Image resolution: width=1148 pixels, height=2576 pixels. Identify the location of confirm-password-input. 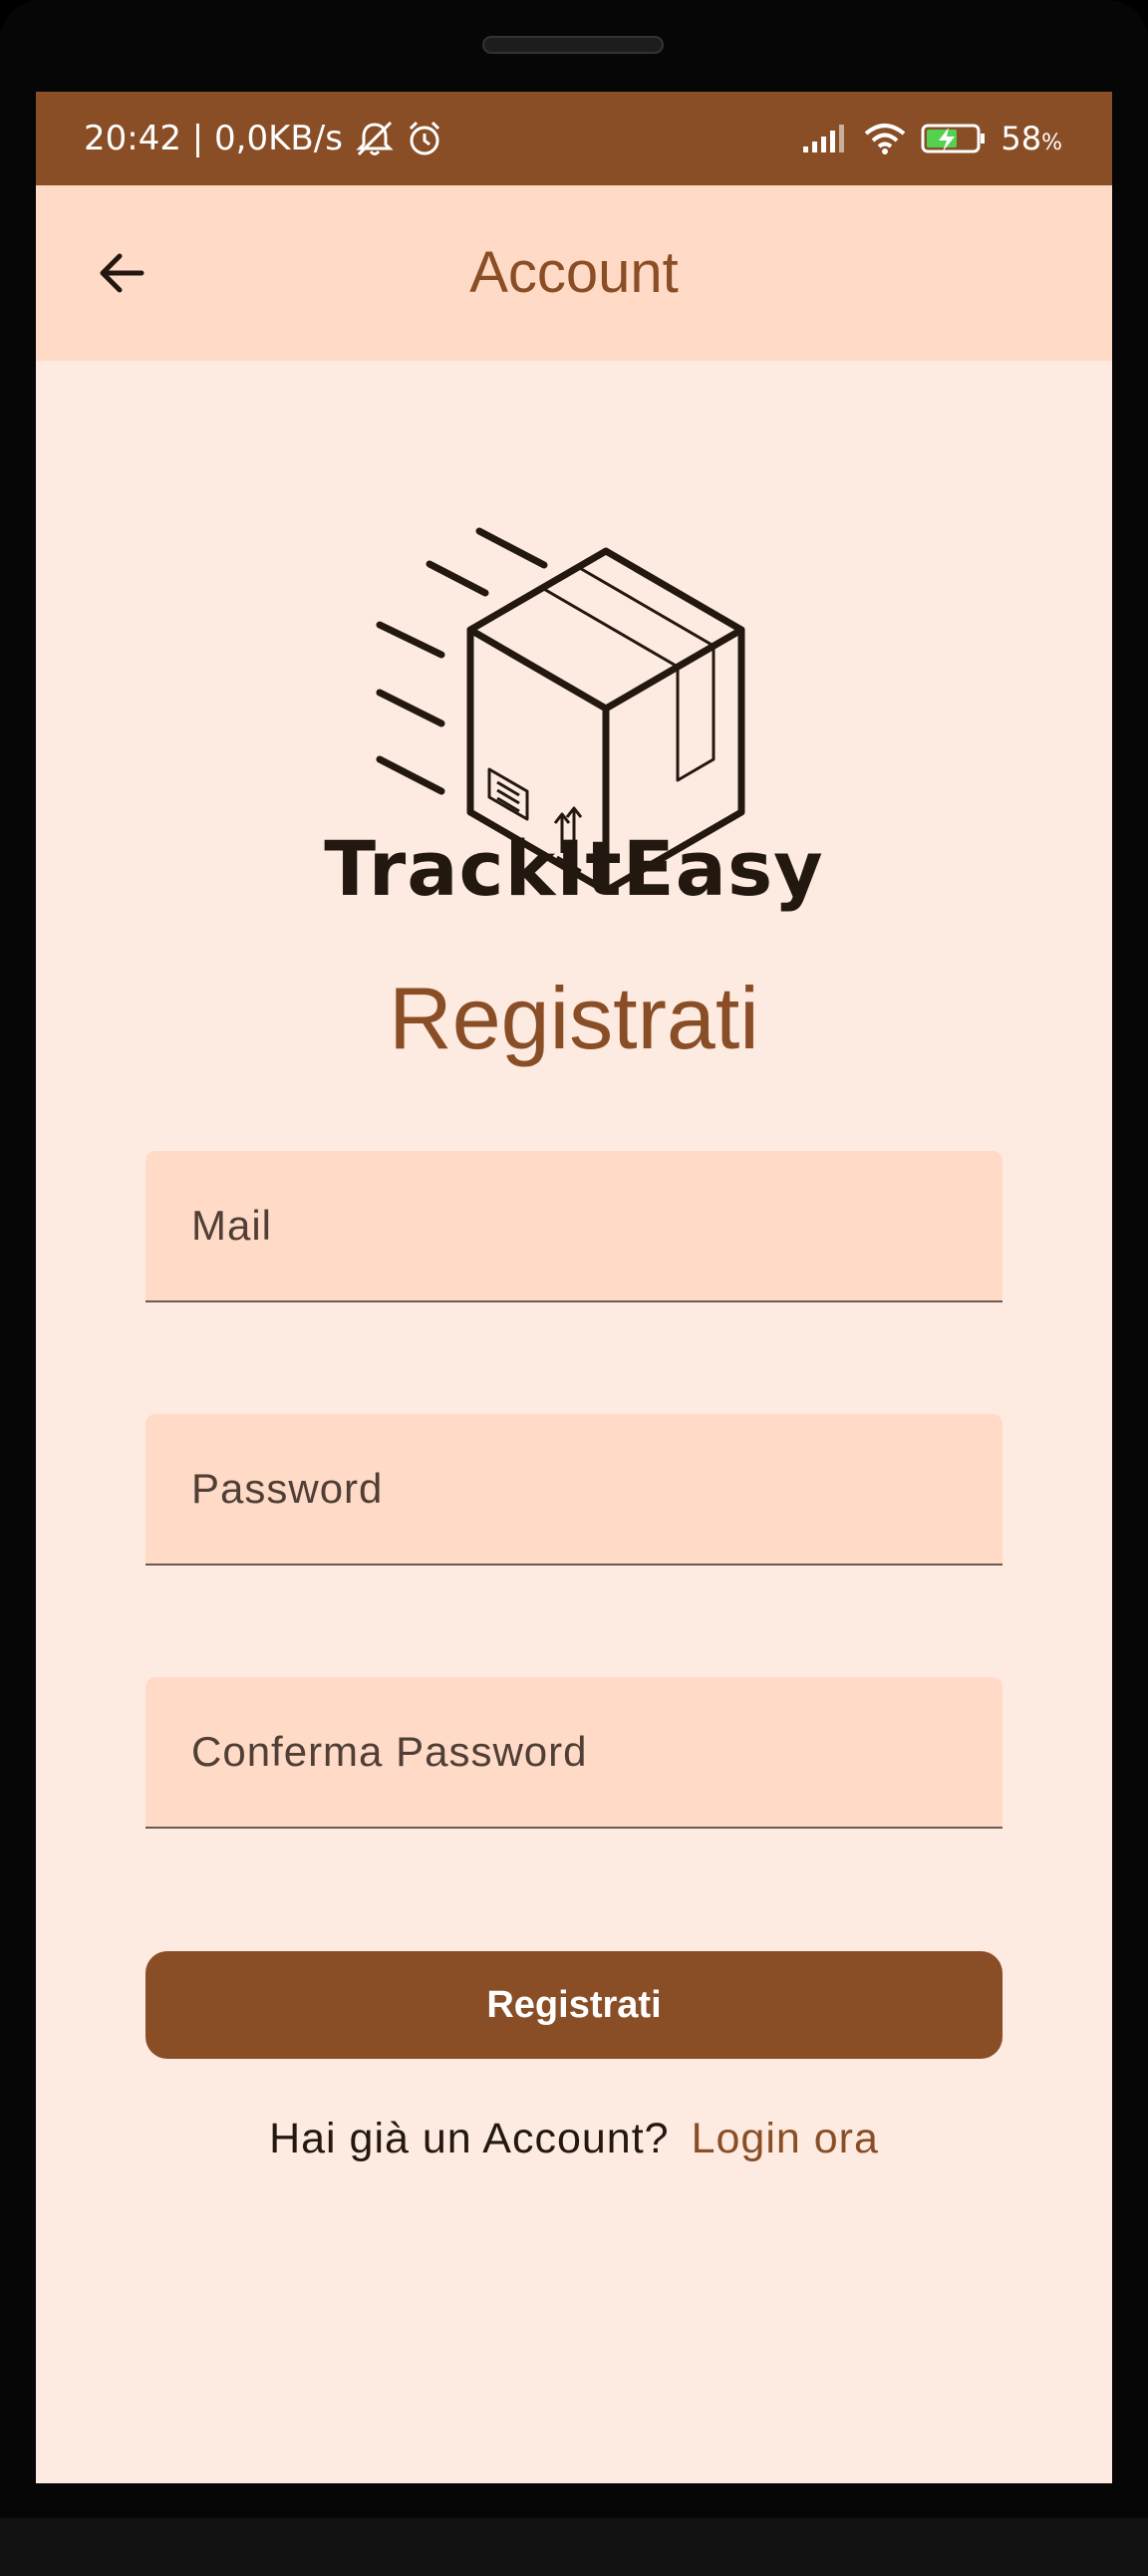
(574, 1752).